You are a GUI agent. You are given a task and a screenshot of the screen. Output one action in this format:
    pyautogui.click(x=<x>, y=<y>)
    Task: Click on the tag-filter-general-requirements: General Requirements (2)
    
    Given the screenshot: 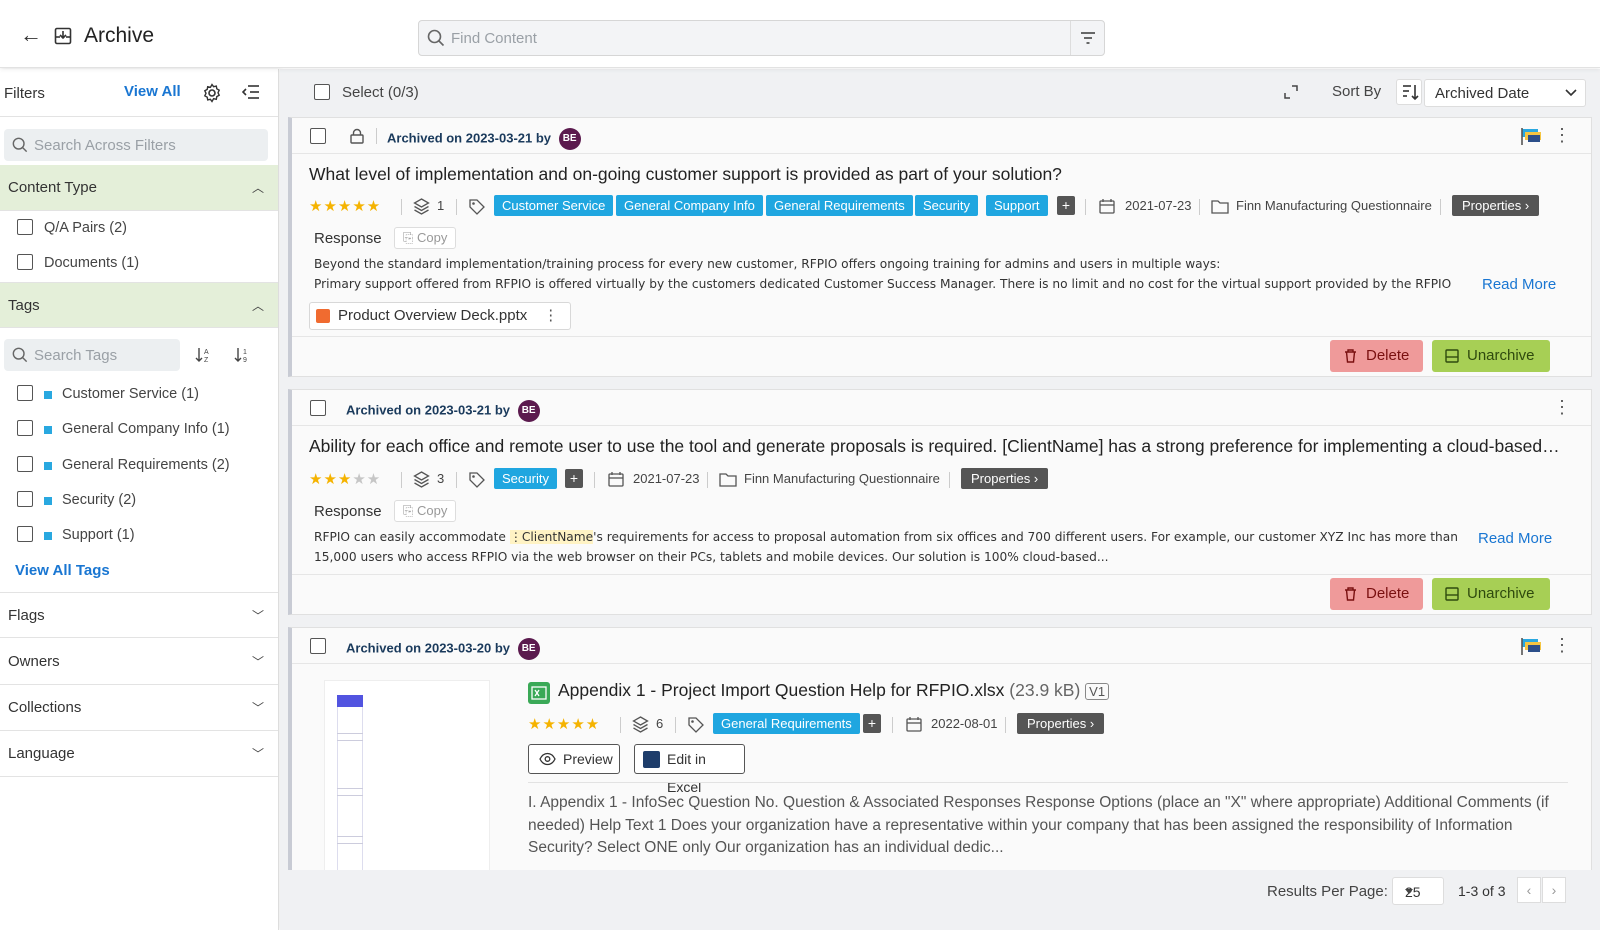 What is the action you would take?
    pyautogui.click(x=123, y=466)
    